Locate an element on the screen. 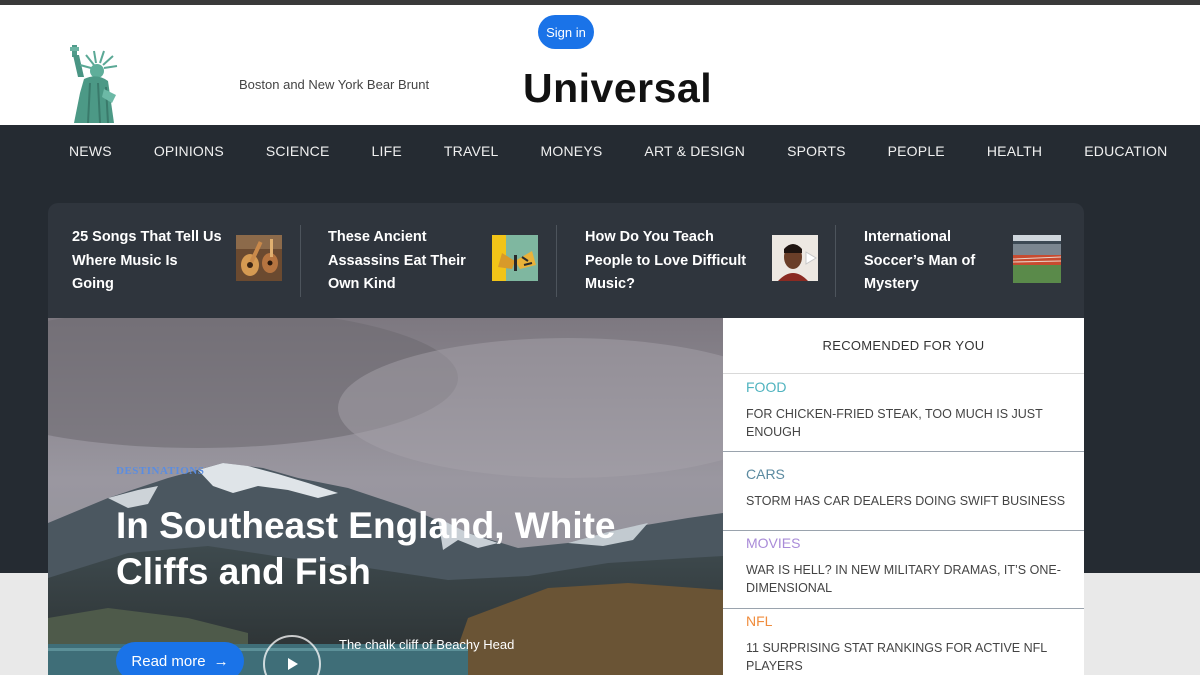 The height and width of the screenshot is (675, 1200). stadium-icon is located at coordinates (1037, 259).